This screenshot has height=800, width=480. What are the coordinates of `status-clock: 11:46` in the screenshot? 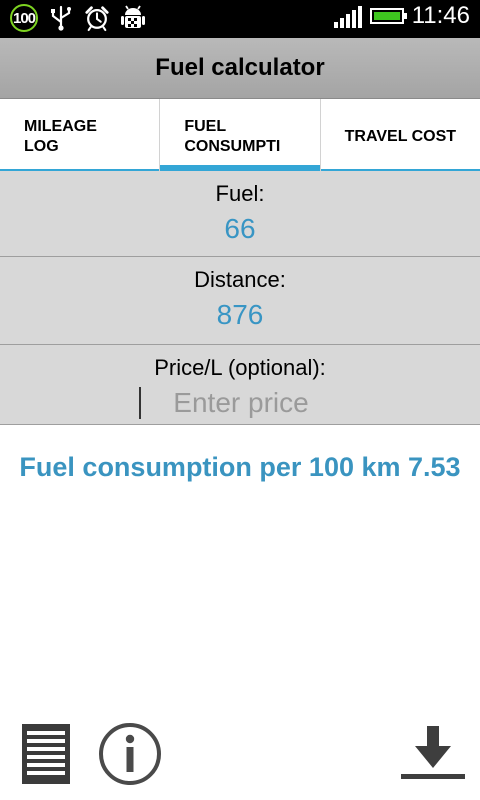 It's located at (440, 15).